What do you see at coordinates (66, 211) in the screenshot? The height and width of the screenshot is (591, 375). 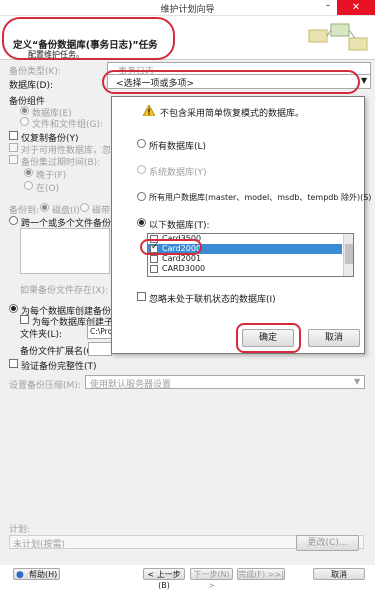 I see `backup-to-disk-label: 磁盘(I)` at bounding box center [66, 211].